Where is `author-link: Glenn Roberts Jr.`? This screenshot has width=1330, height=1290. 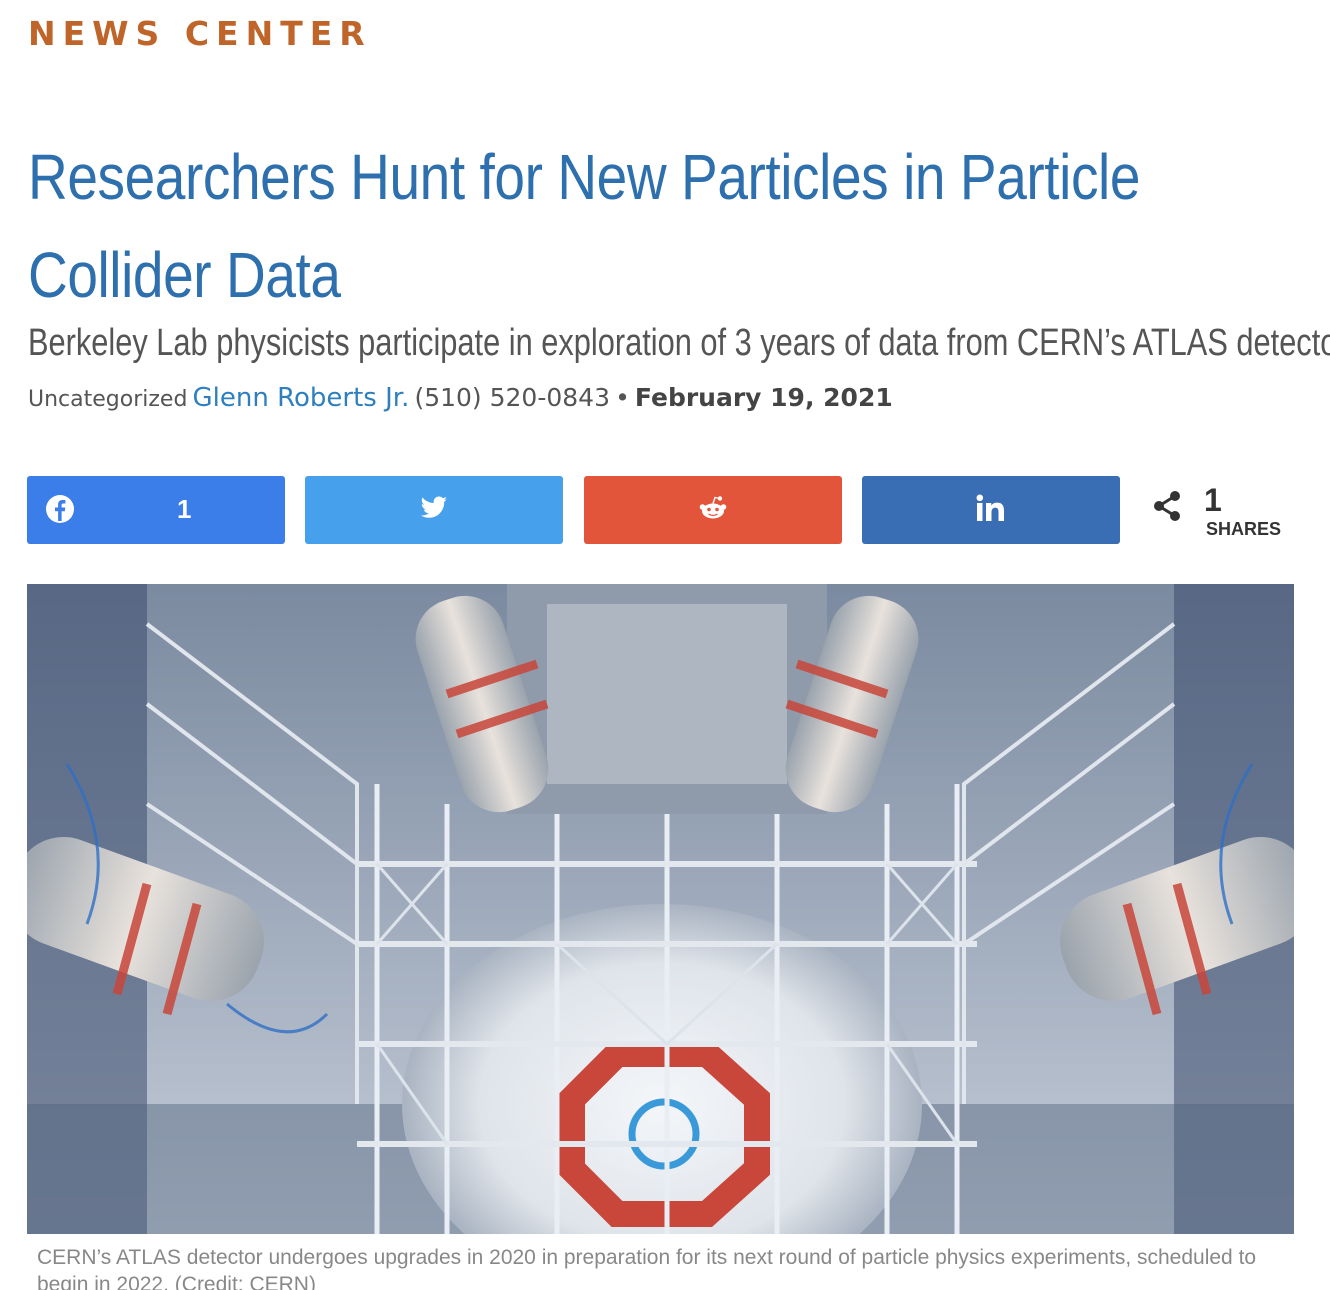 author-link: Glenn Roberts Jr. is located at coordinates (301, 398).